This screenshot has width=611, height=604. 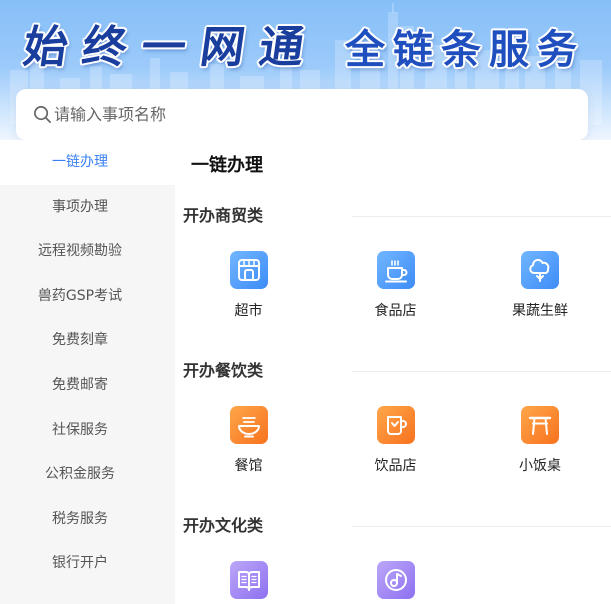 I want to click on sidebar-item-free-seal-engraving: 免费刻章, so click(x=87, y=340).